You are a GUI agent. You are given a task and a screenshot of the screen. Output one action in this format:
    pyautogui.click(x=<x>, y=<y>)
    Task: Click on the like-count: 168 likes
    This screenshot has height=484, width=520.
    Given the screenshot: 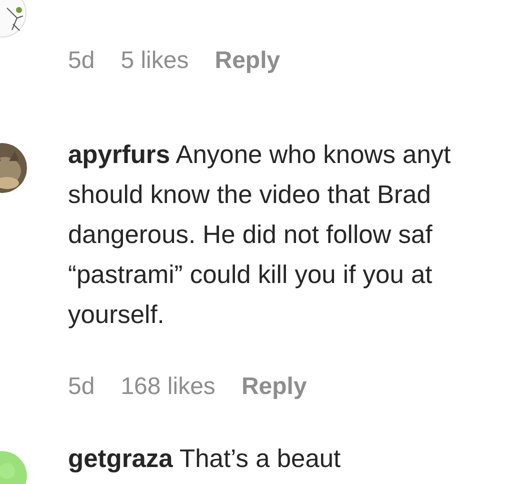 What is the action you would take?
    pyautogui.click(x=168, y=387)
    